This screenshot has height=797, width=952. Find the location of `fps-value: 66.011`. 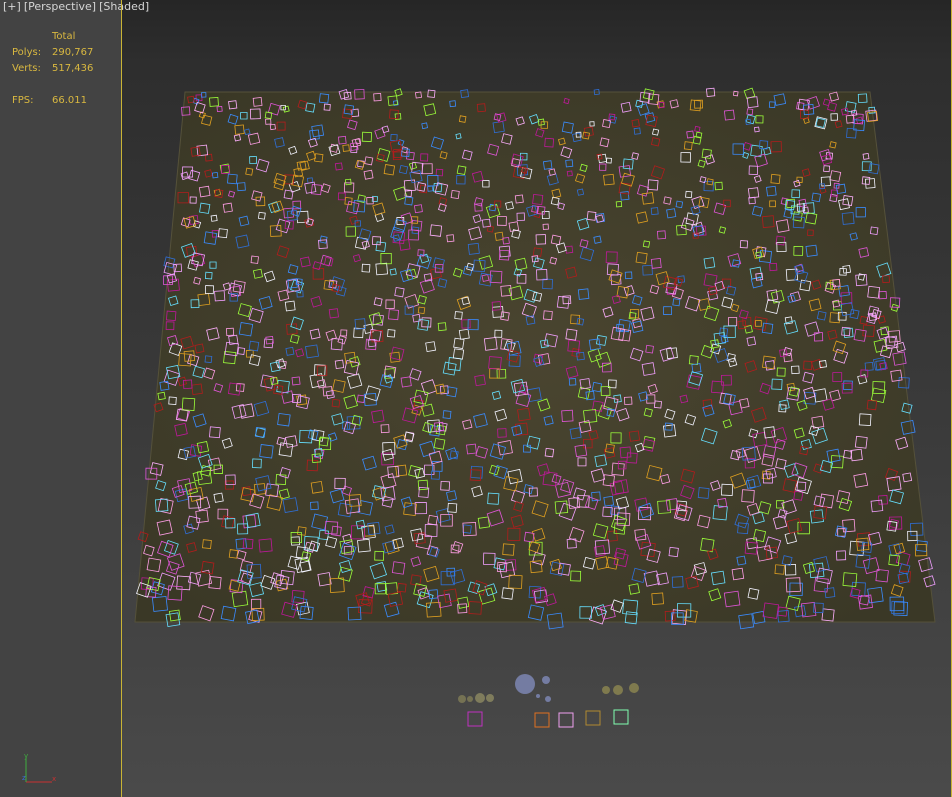

fps-value: 66.011 is located at coordinates (69, 100).